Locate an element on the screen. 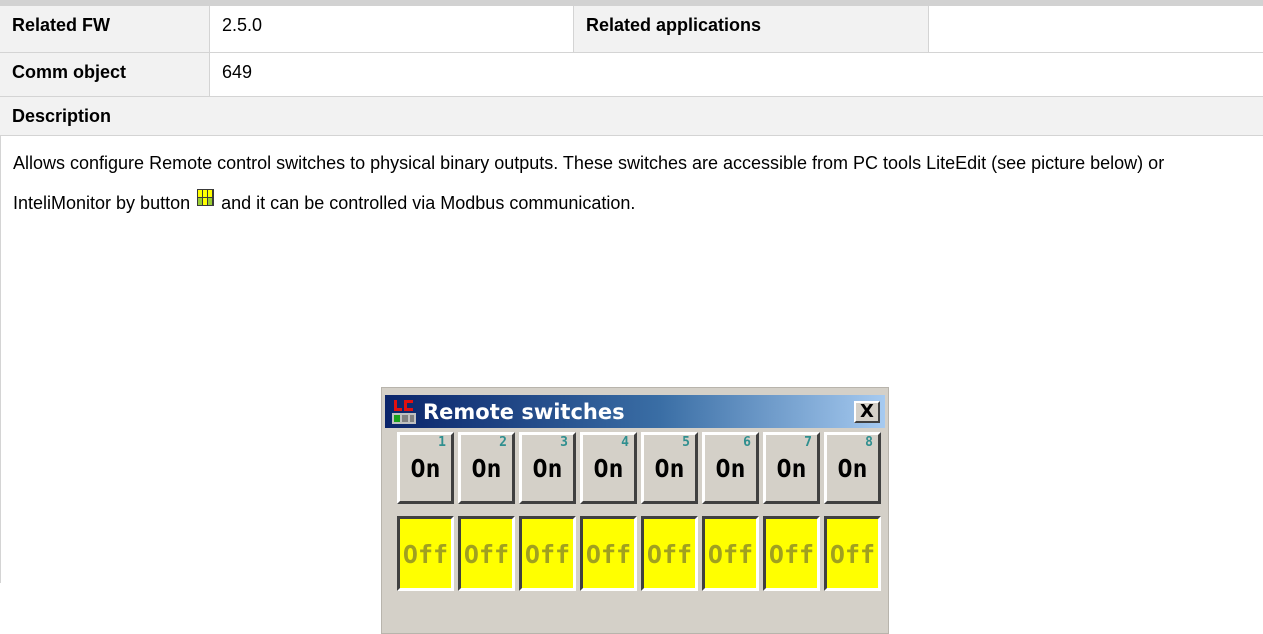  remote-switches-button-icon is located at coordinates (206, 194).